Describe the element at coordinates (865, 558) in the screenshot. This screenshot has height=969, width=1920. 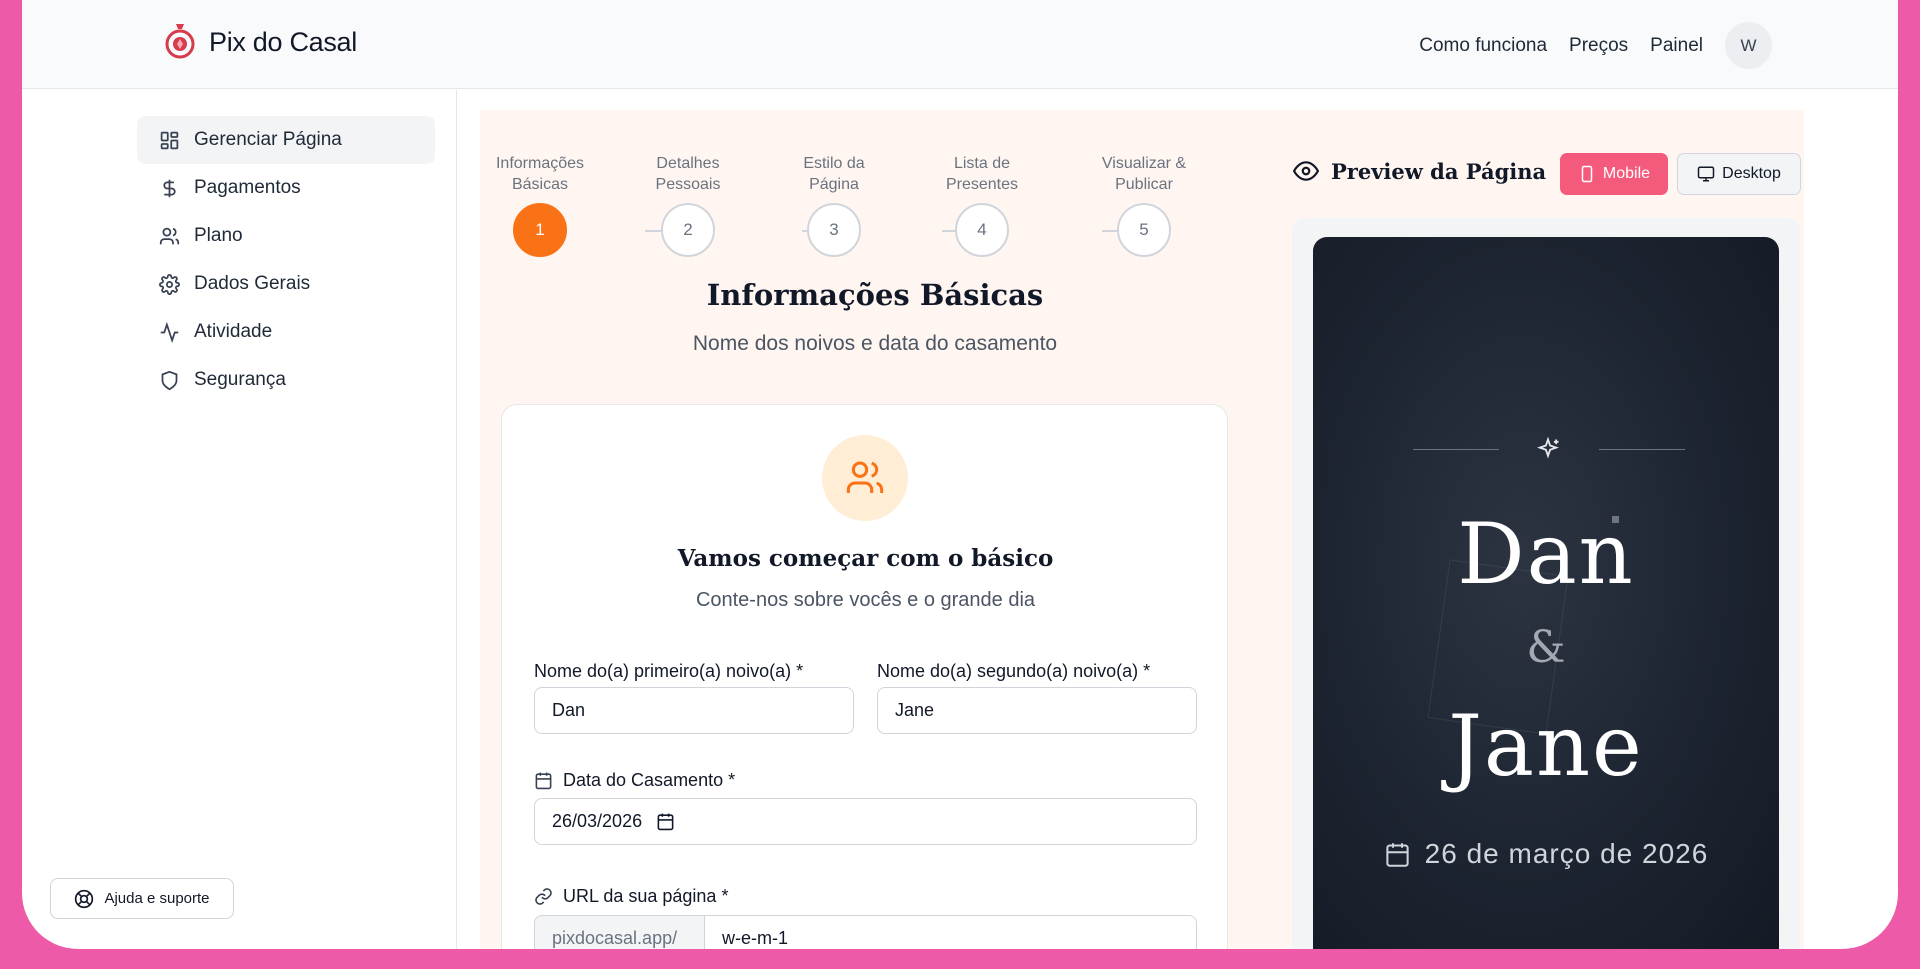
I see `card-title: Vamos começar com o básico` at that location.